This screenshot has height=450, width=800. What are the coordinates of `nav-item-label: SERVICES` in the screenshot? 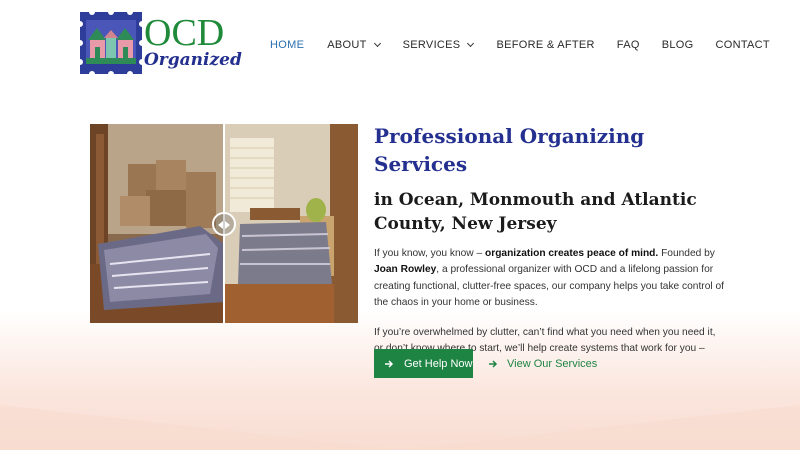 It's located at (431, 45).